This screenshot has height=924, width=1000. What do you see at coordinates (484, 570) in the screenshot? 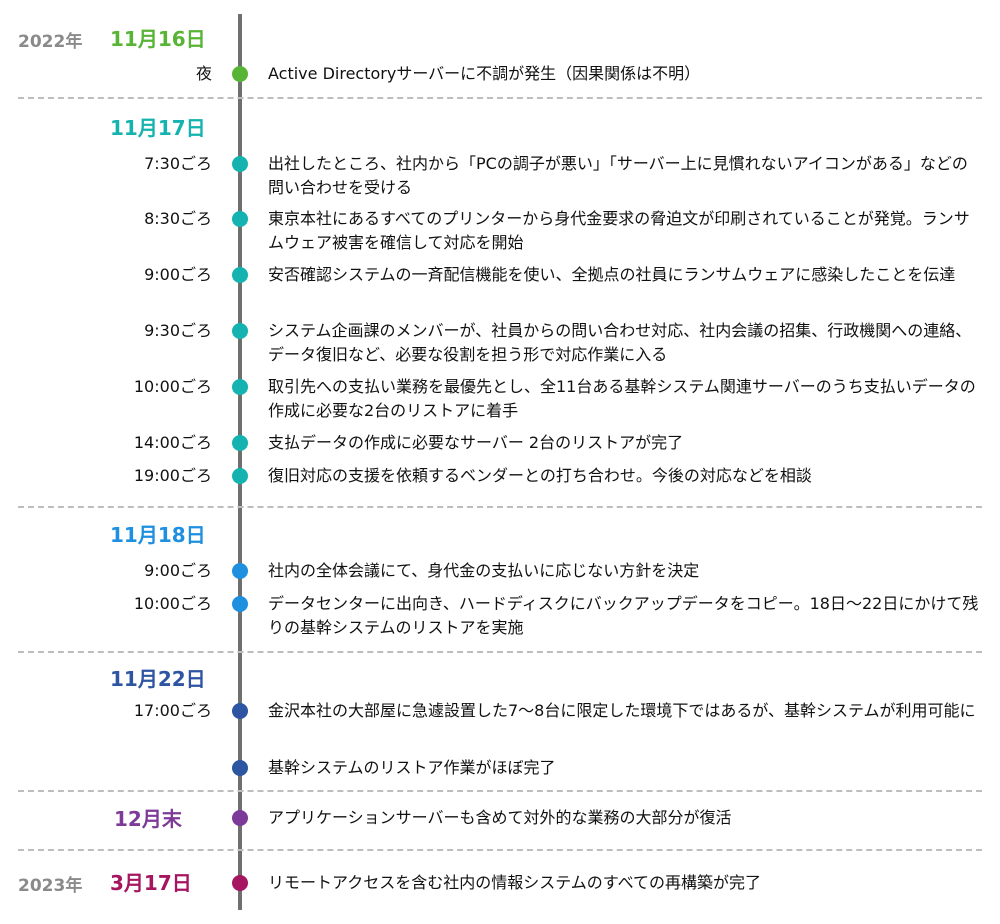
I see `event-text: 社内の全体会議にて、身代金の支払いに応じない方針を決定` at bounding box center [484, 570].